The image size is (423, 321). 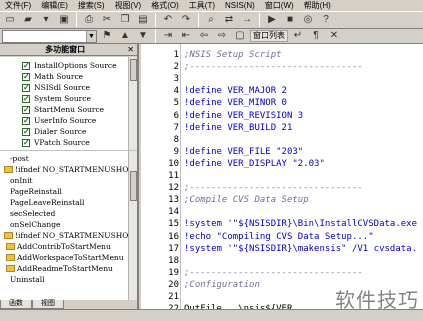 What do you see at coordinates (272, 20) in the screenshot?
I see `compile-icon: ▶` at bounding box center [272, 20].